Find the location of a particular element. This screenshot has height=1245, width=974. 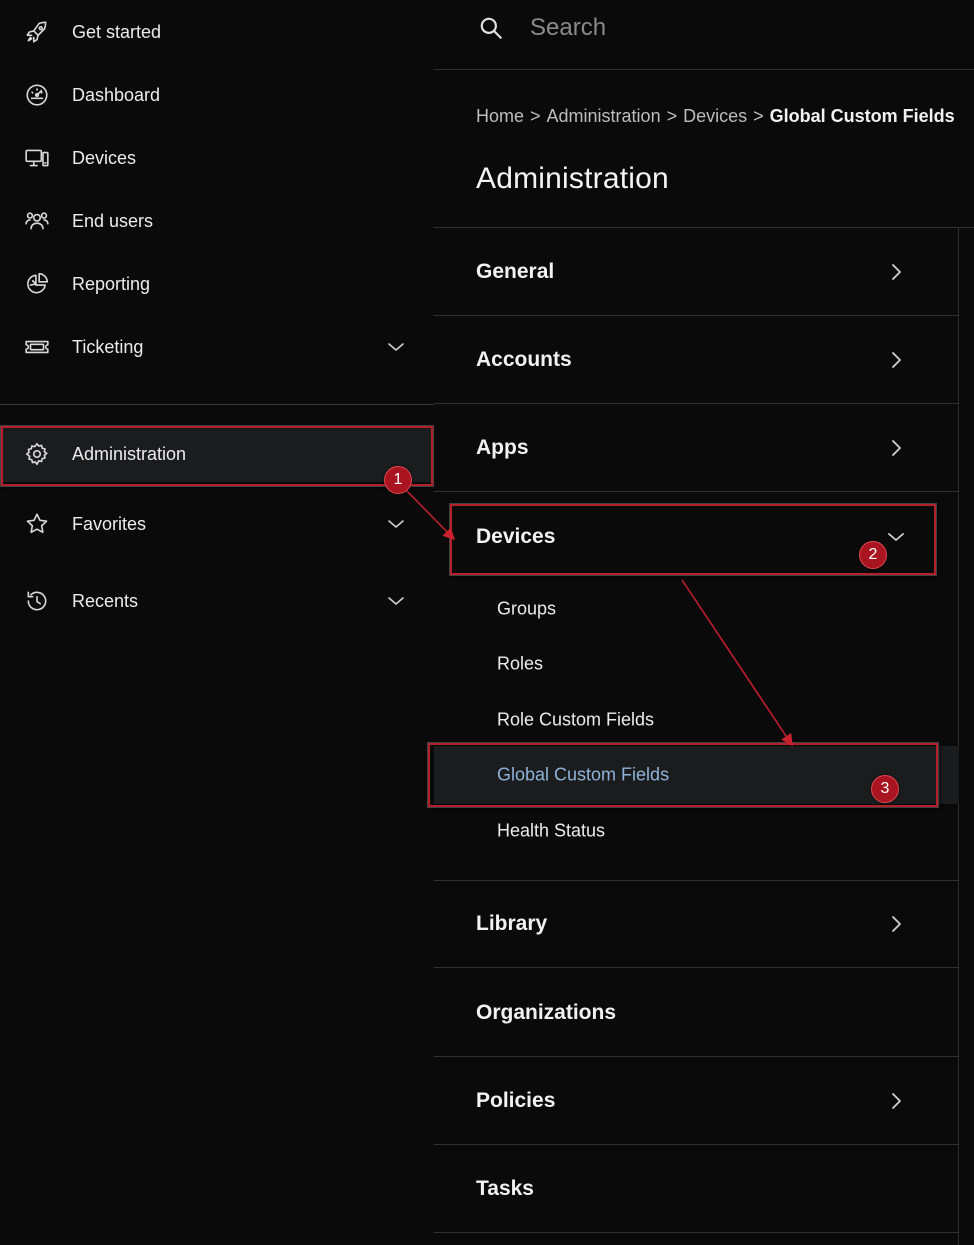

section-tasks: Tasks is located at coordinates (696, 1189).